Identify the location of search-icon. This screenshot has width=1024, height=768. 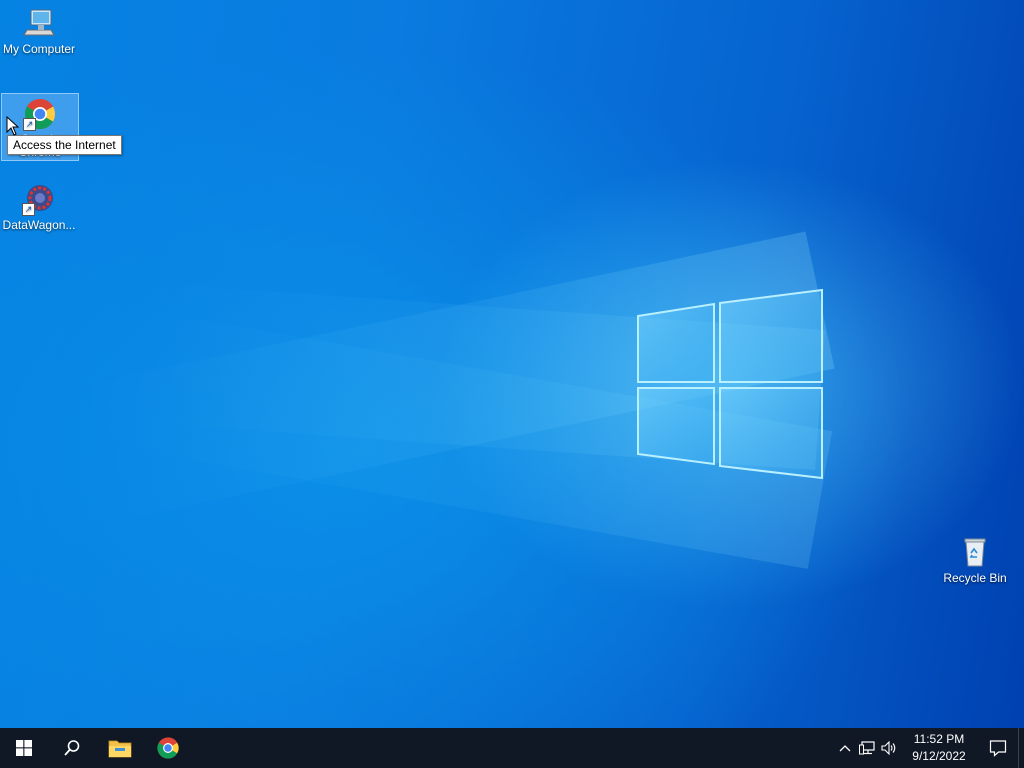
(72, 748).